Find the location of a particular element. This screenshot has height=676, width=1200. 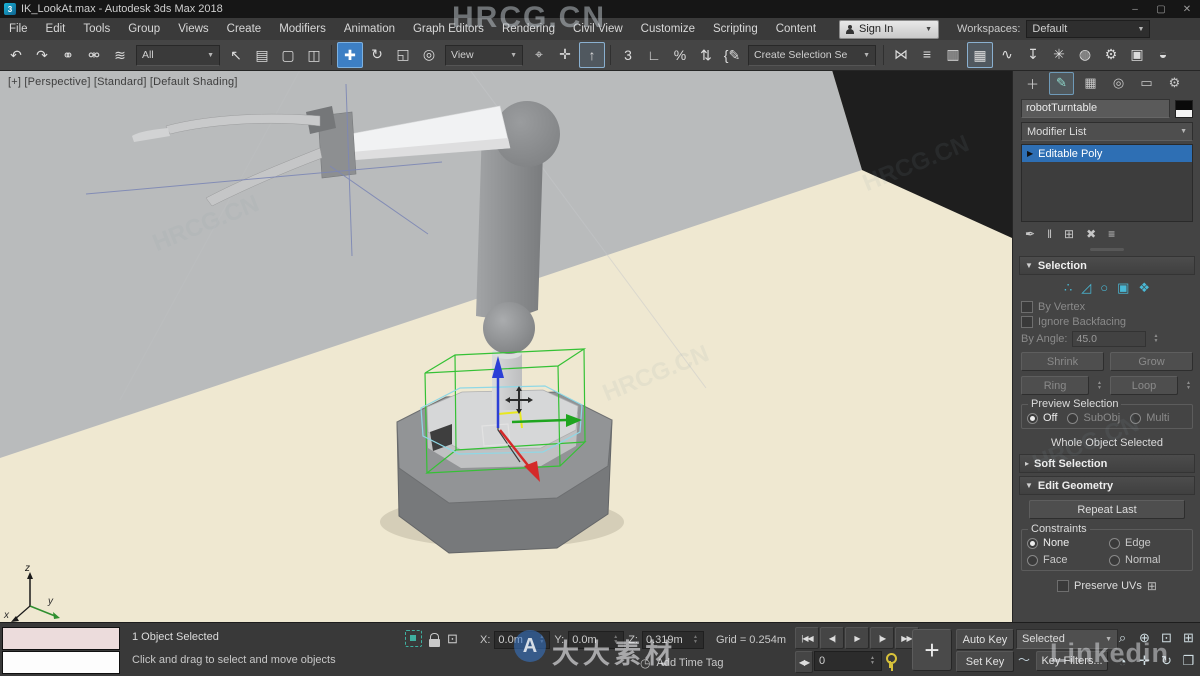

listener-macro-row is located at coordinates (61, 638).